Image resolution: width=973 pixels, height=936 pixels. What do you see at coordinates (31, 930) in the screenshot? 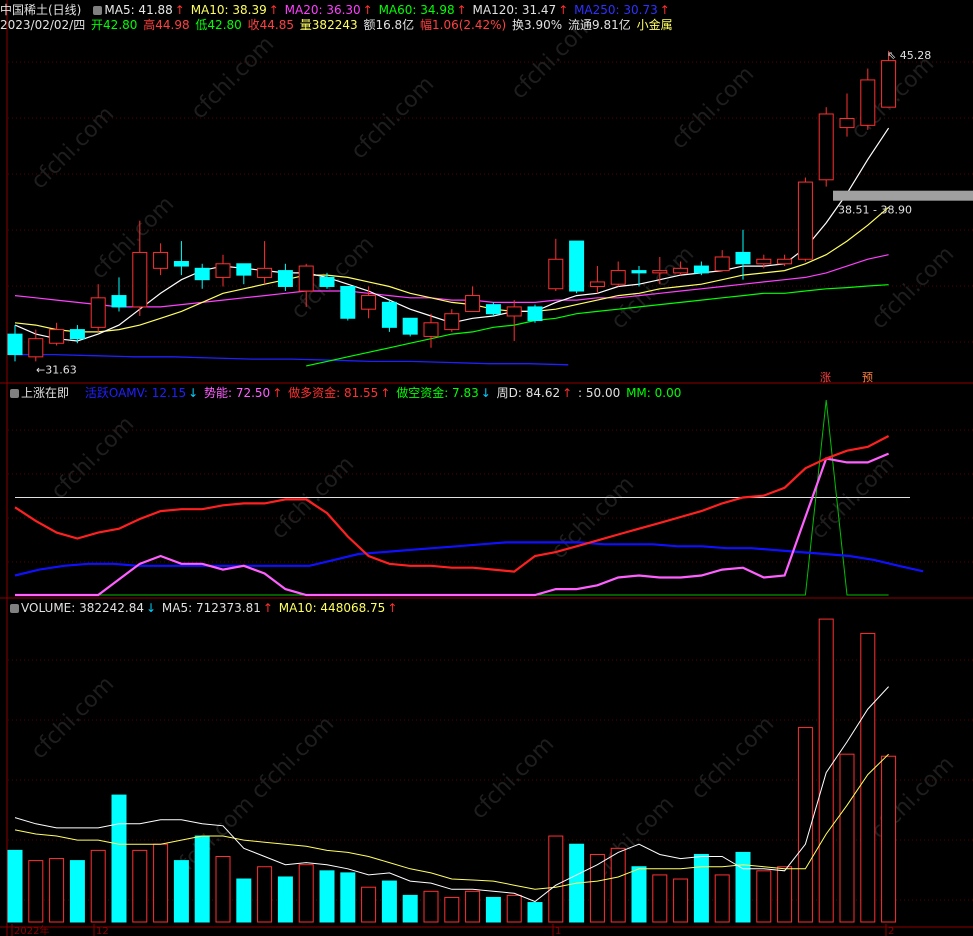
I see `x-tick-label: 2022年` at bounding box center [31, 930].